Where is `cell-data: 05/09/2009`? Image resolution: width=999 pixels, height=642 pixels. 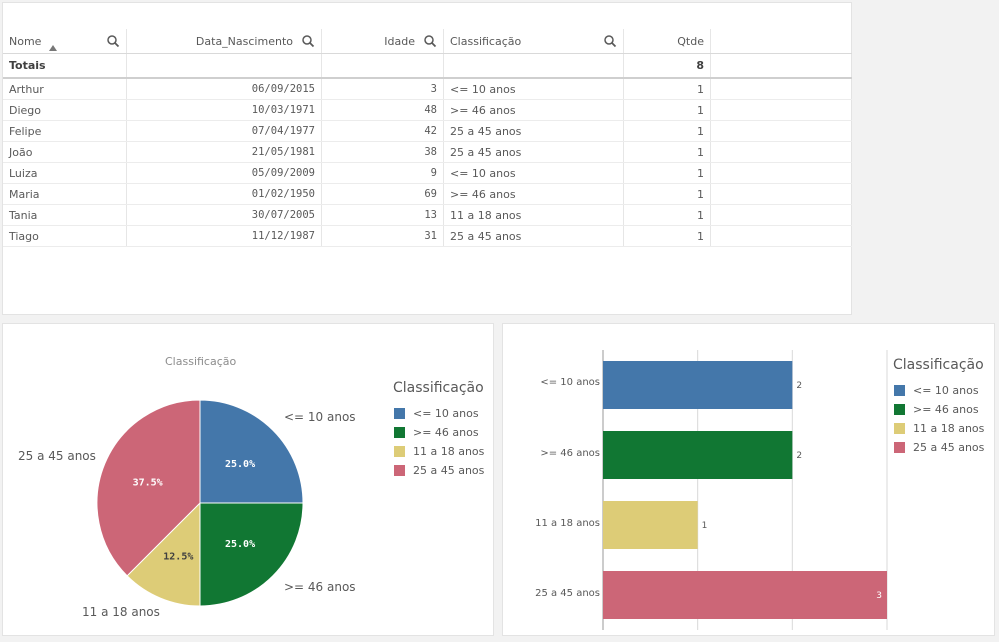
cell-data: 05/09/2009 is located at coordinates (224, 173).